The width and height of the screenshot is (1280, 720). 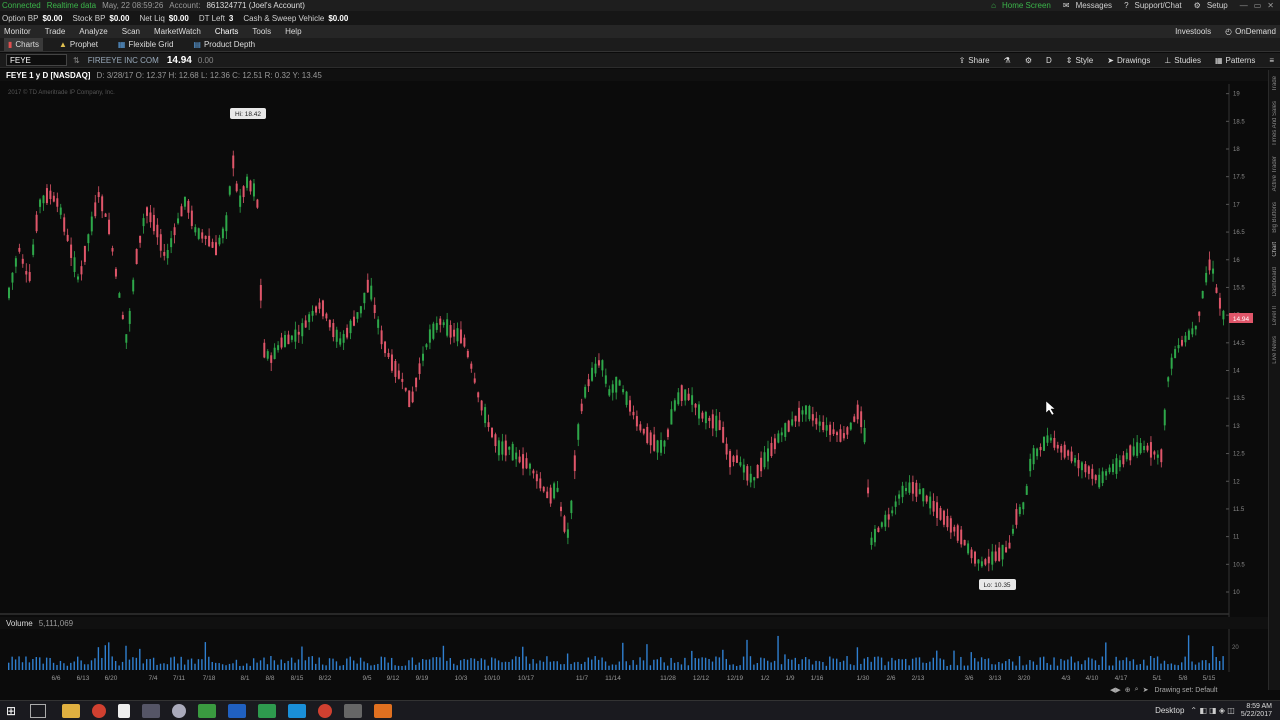 What do you see at coordinates (1244, 5) in the screenshot?
I see `window-minimize-button: —` at bounding box center [1244, 5].